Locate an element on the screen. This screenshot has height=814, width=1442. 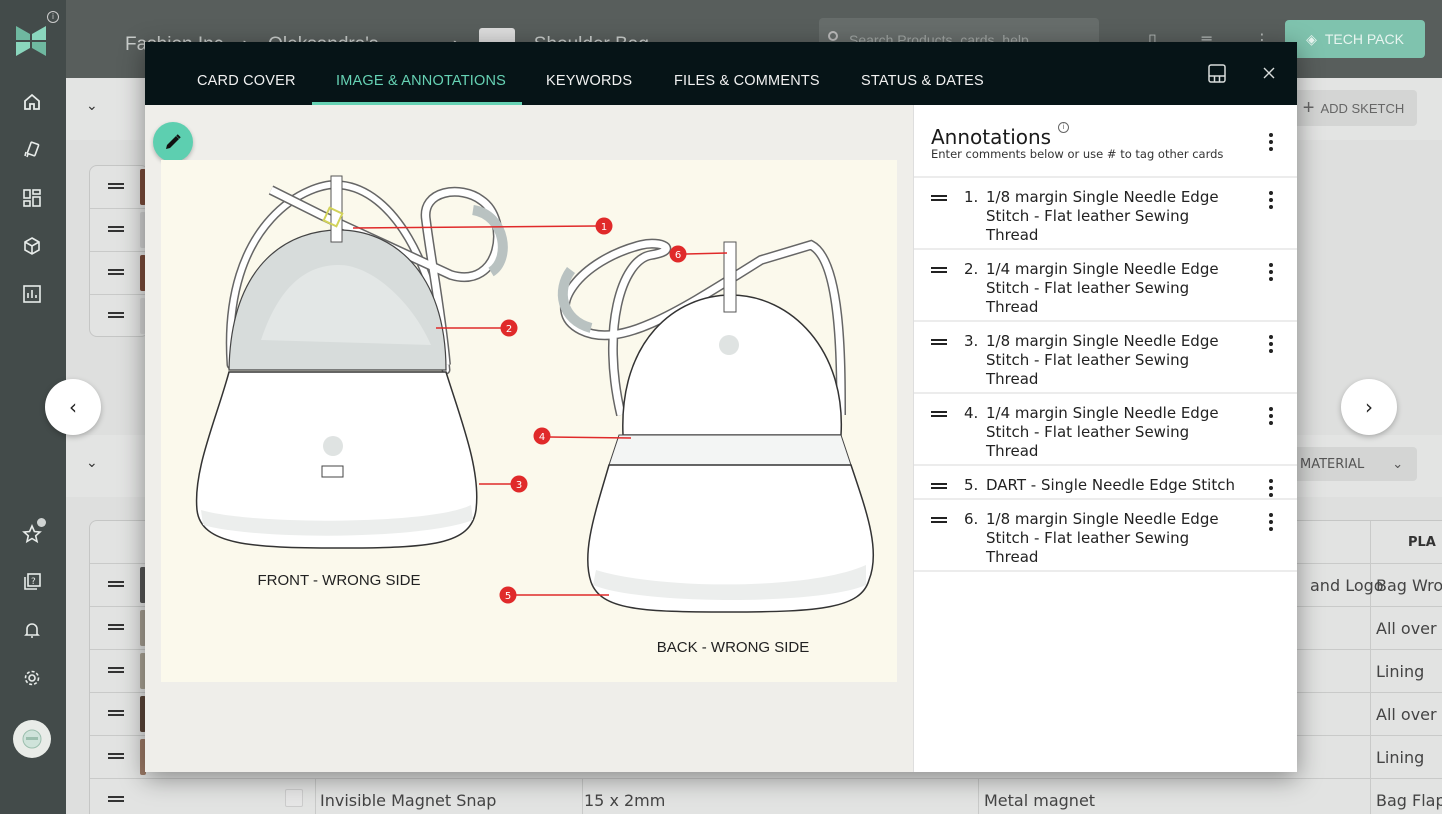
edit-annotations-button is located at coordinates (173, 142).